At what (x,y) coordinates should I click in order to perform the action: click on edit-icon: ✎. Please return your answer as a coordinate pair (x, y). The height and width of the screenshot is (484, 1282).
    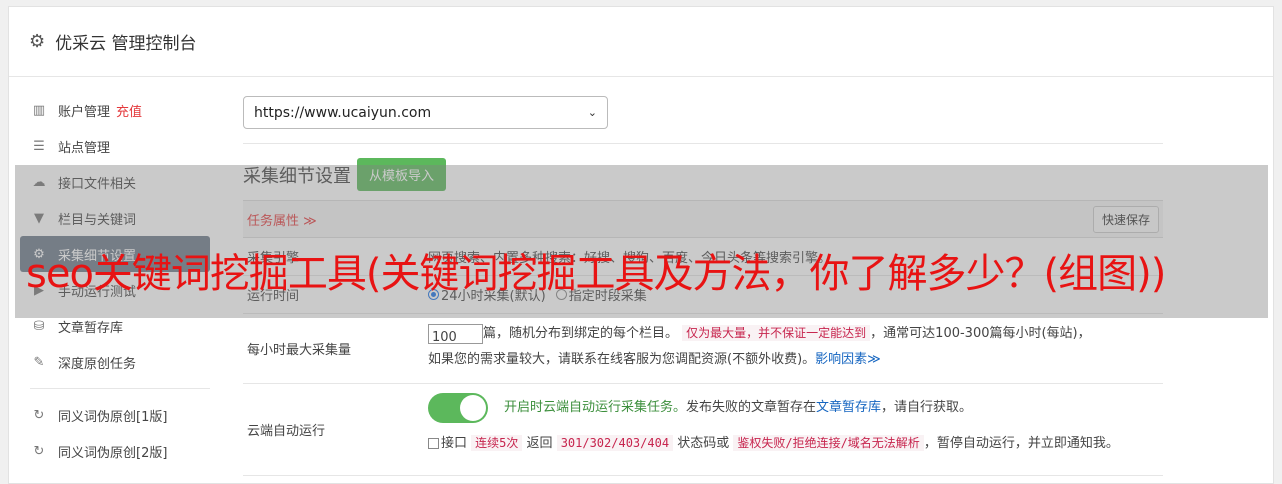
    Looking at the image, I should click on (39, 362).